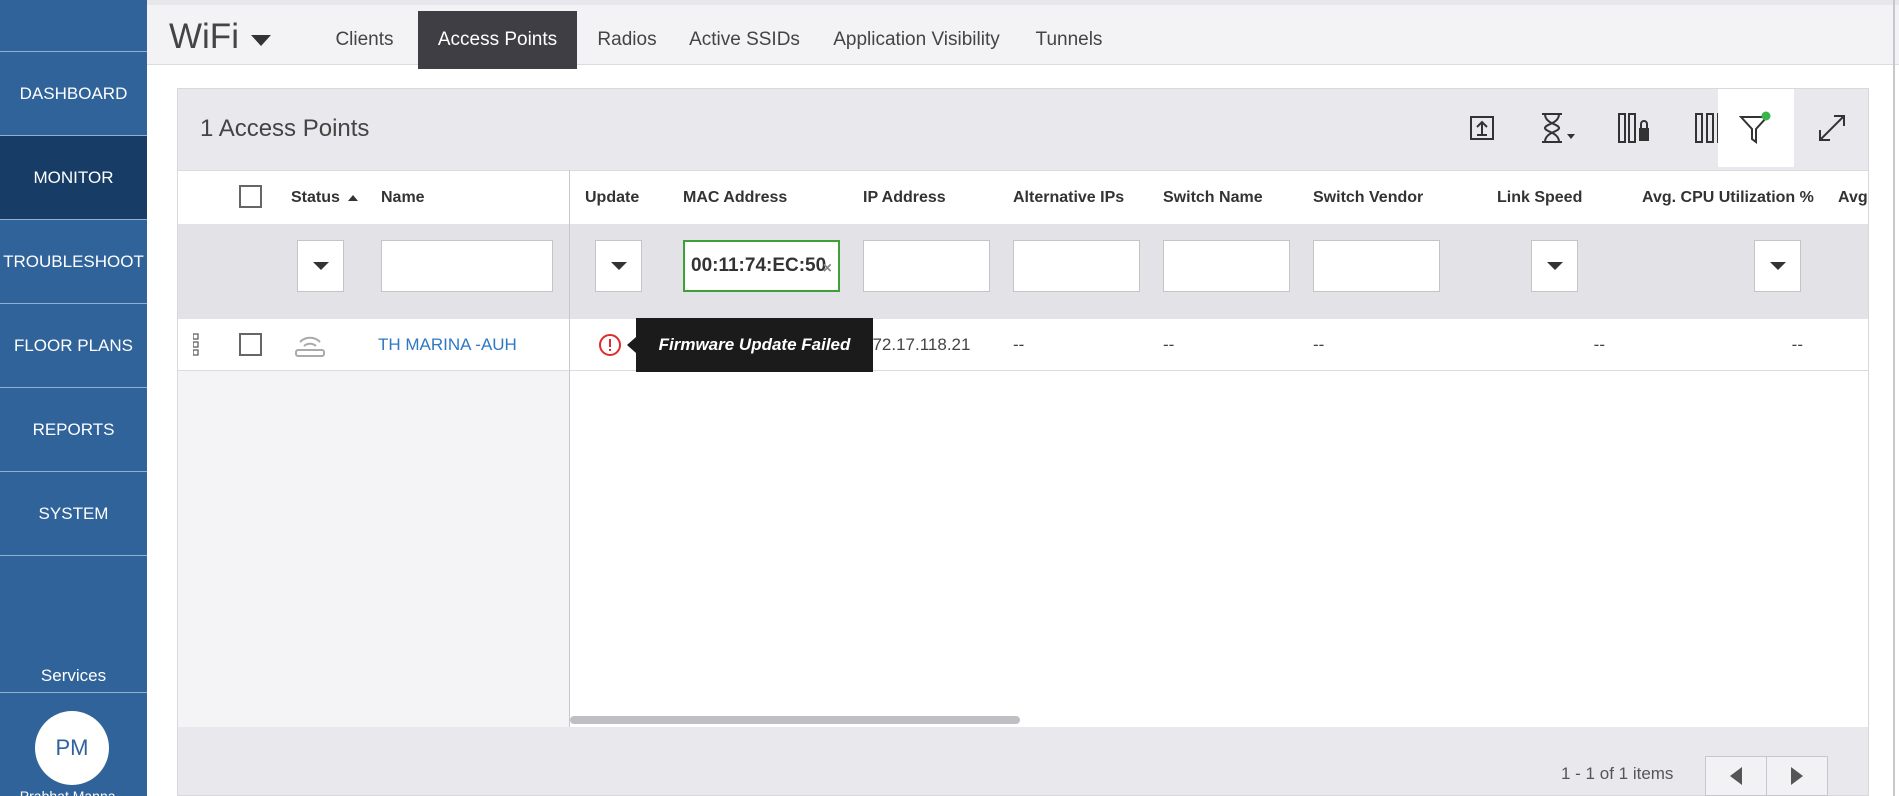 The height and width of the screenshot is (796, 1899). What do you see at coordinates (1853, 198) in the screenshot?
I see `column-header-avg: Avg.` at bounding box center [1853, 198].